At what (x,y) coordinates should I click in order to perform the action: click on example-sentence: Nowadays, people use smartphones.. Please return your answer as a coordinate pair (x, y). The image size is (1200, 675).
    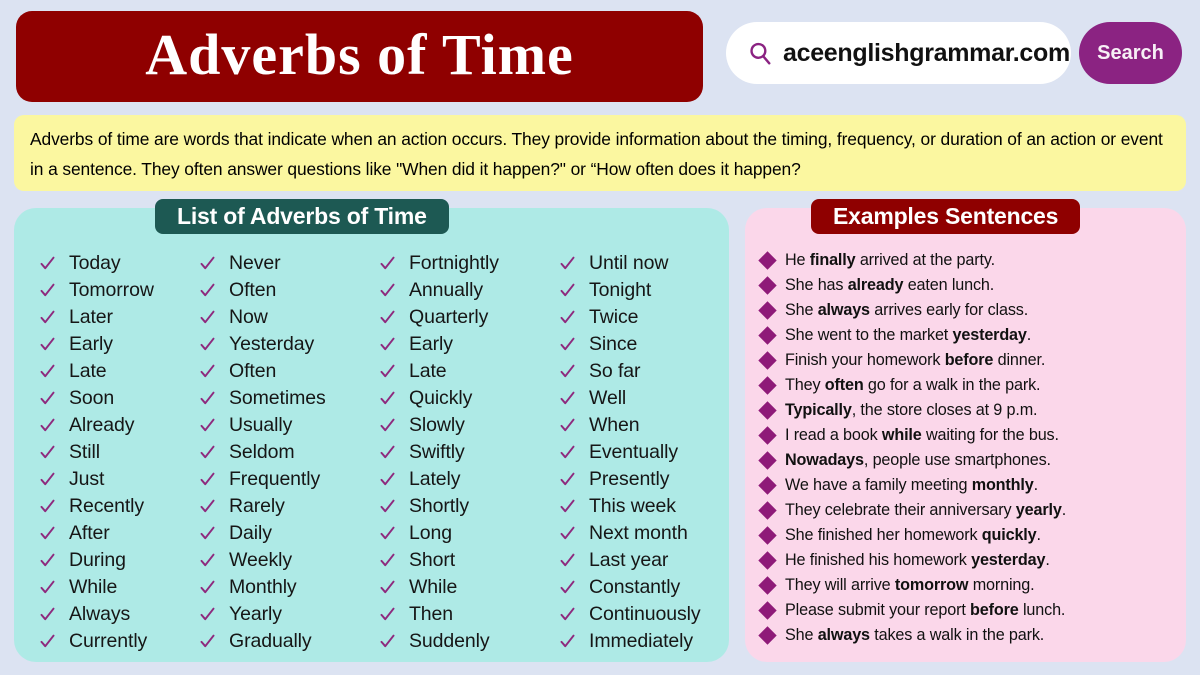
    Looking at the image, I should click on (918, 460).